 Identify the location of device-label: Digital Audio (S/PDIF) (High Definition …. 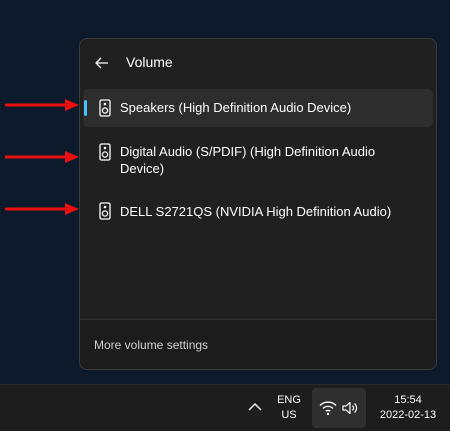
(248, 160).